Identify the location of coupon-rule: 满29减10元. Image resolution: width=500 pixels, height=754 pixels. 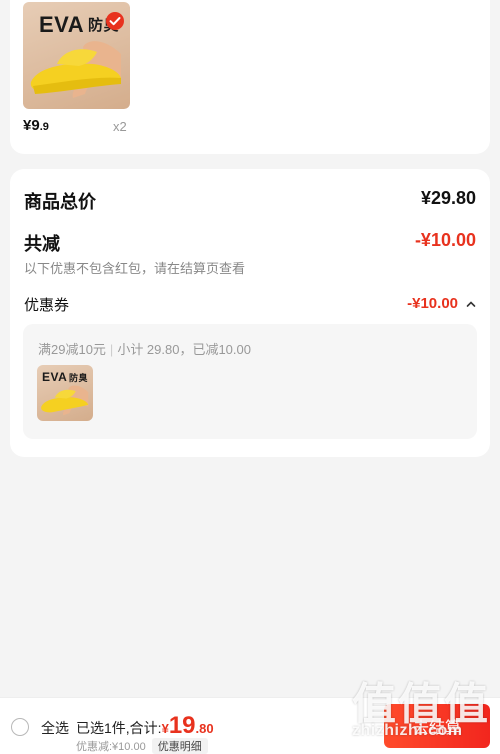
(72, 349).